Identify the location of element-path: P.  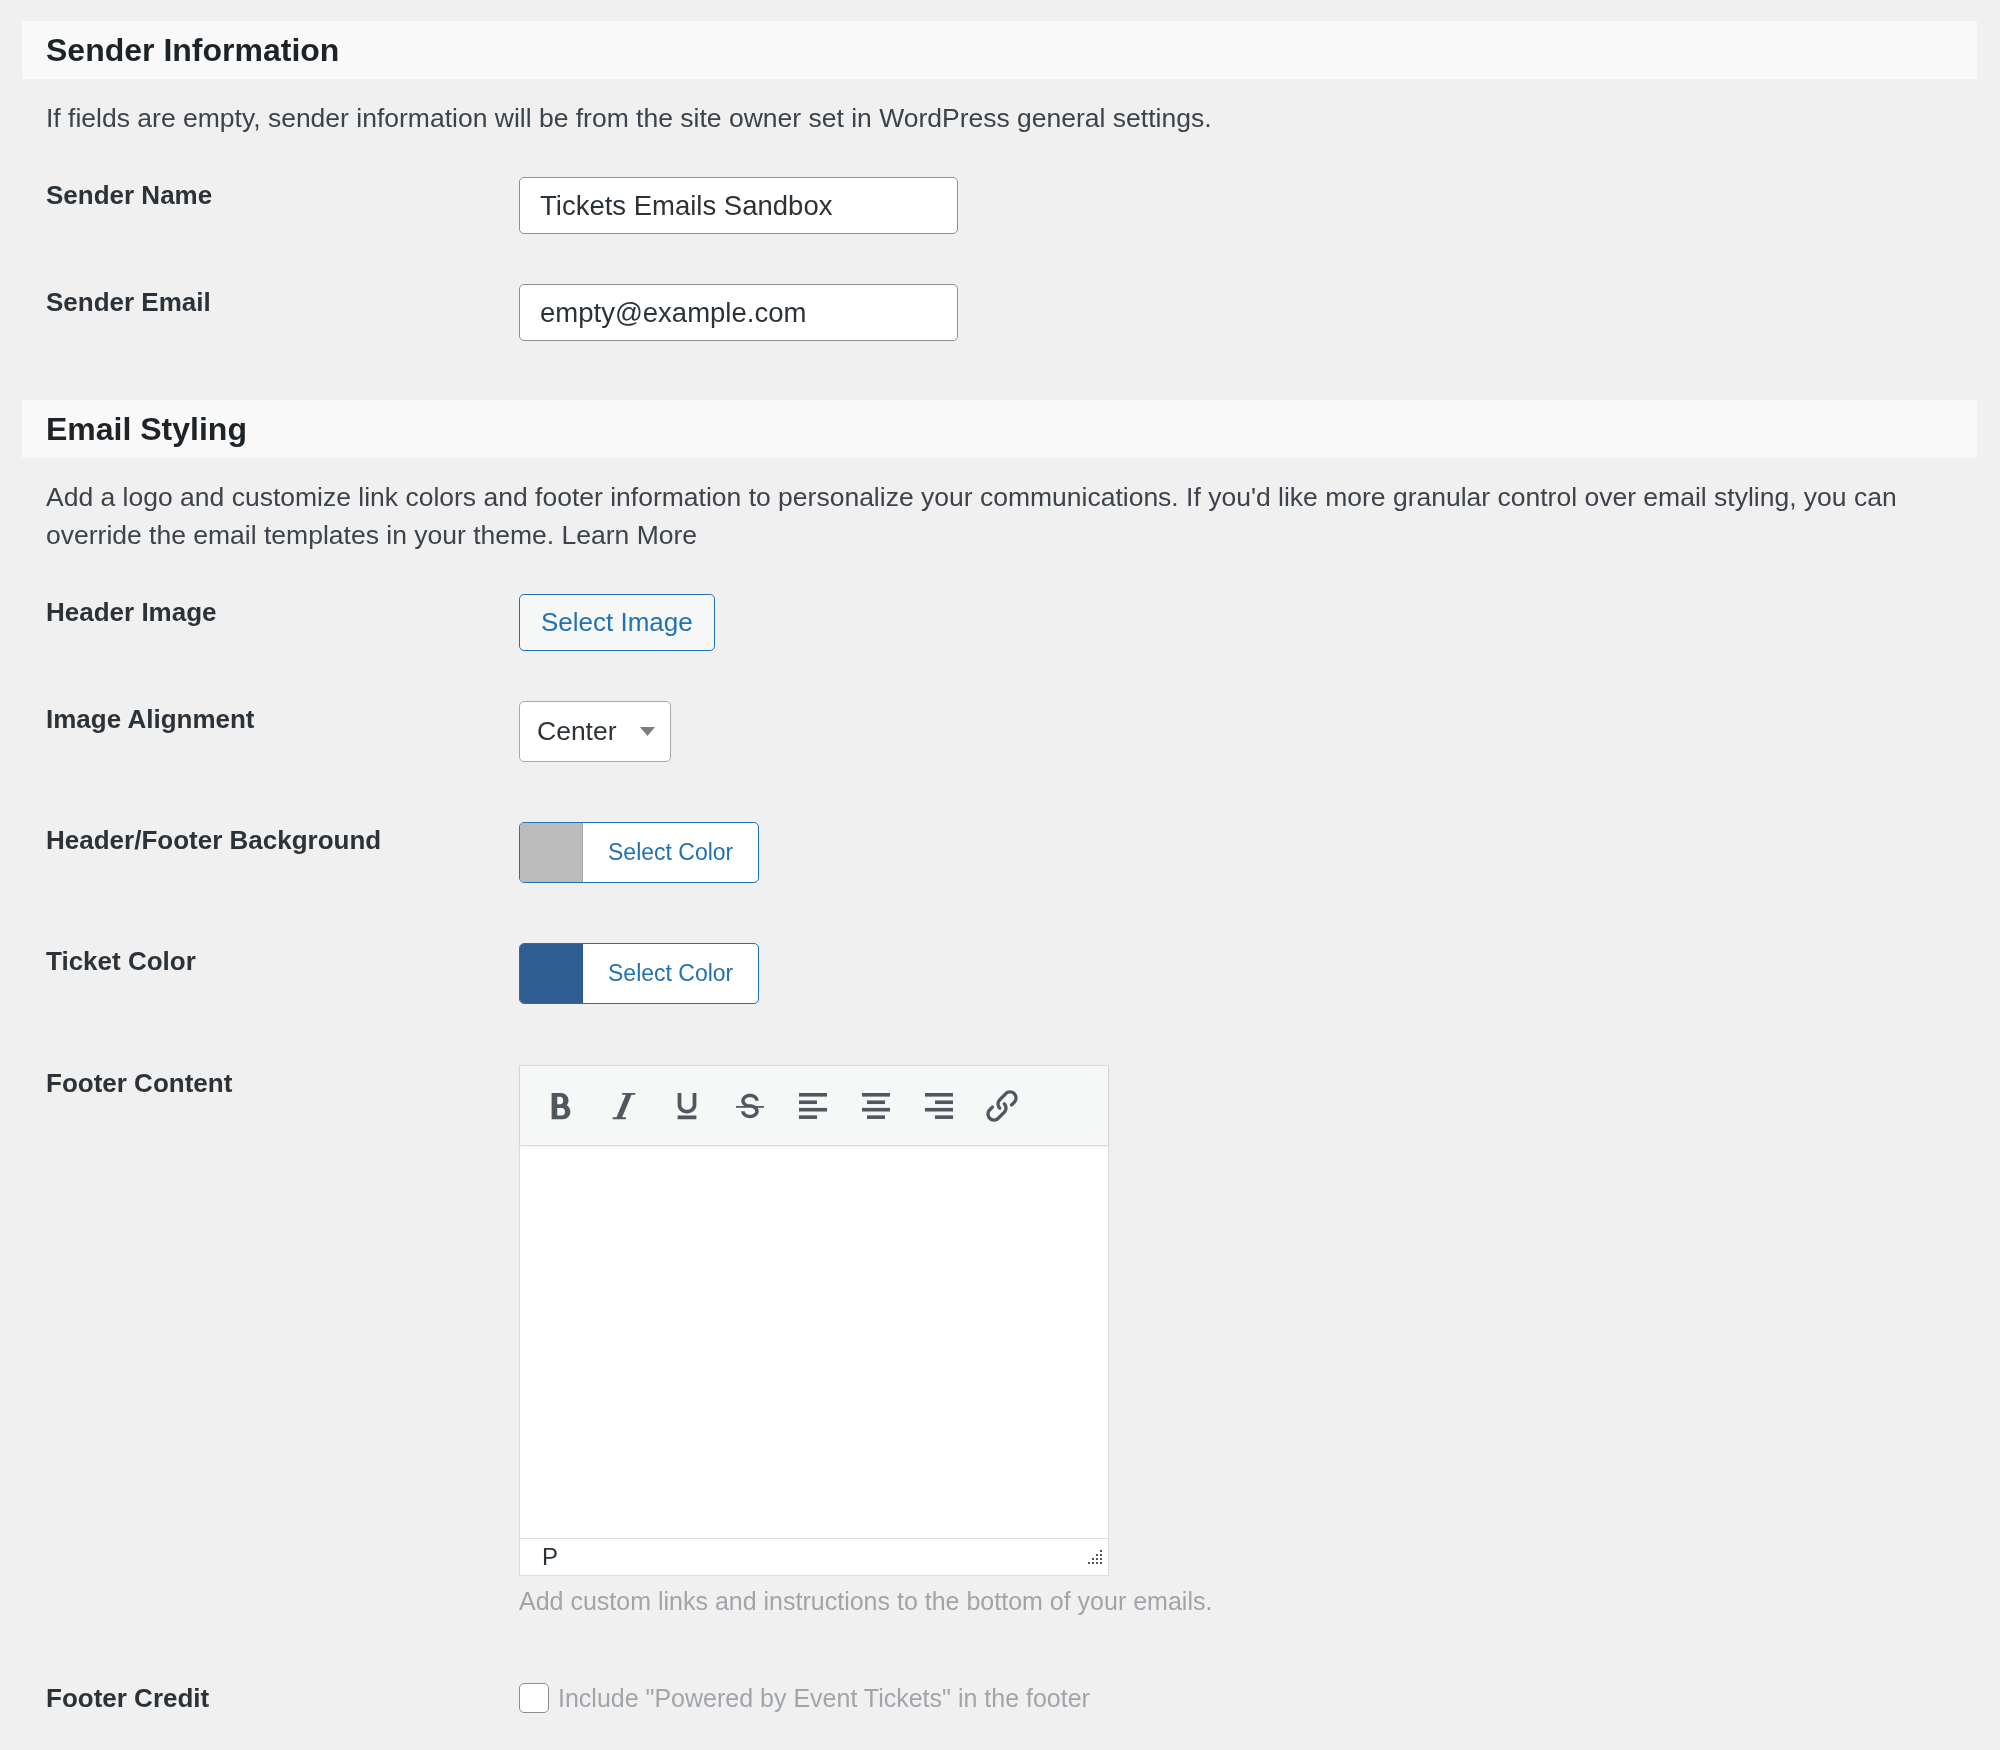
(550, 1557).